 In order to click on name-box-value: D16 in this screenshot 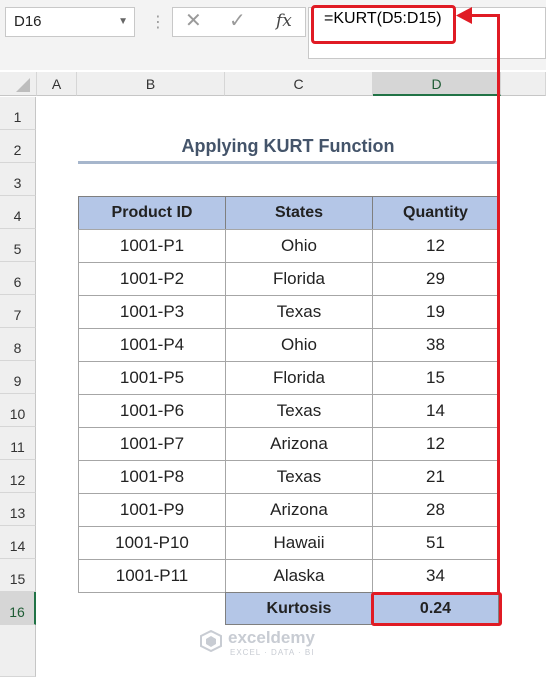, I will do `click(28, 21)`.